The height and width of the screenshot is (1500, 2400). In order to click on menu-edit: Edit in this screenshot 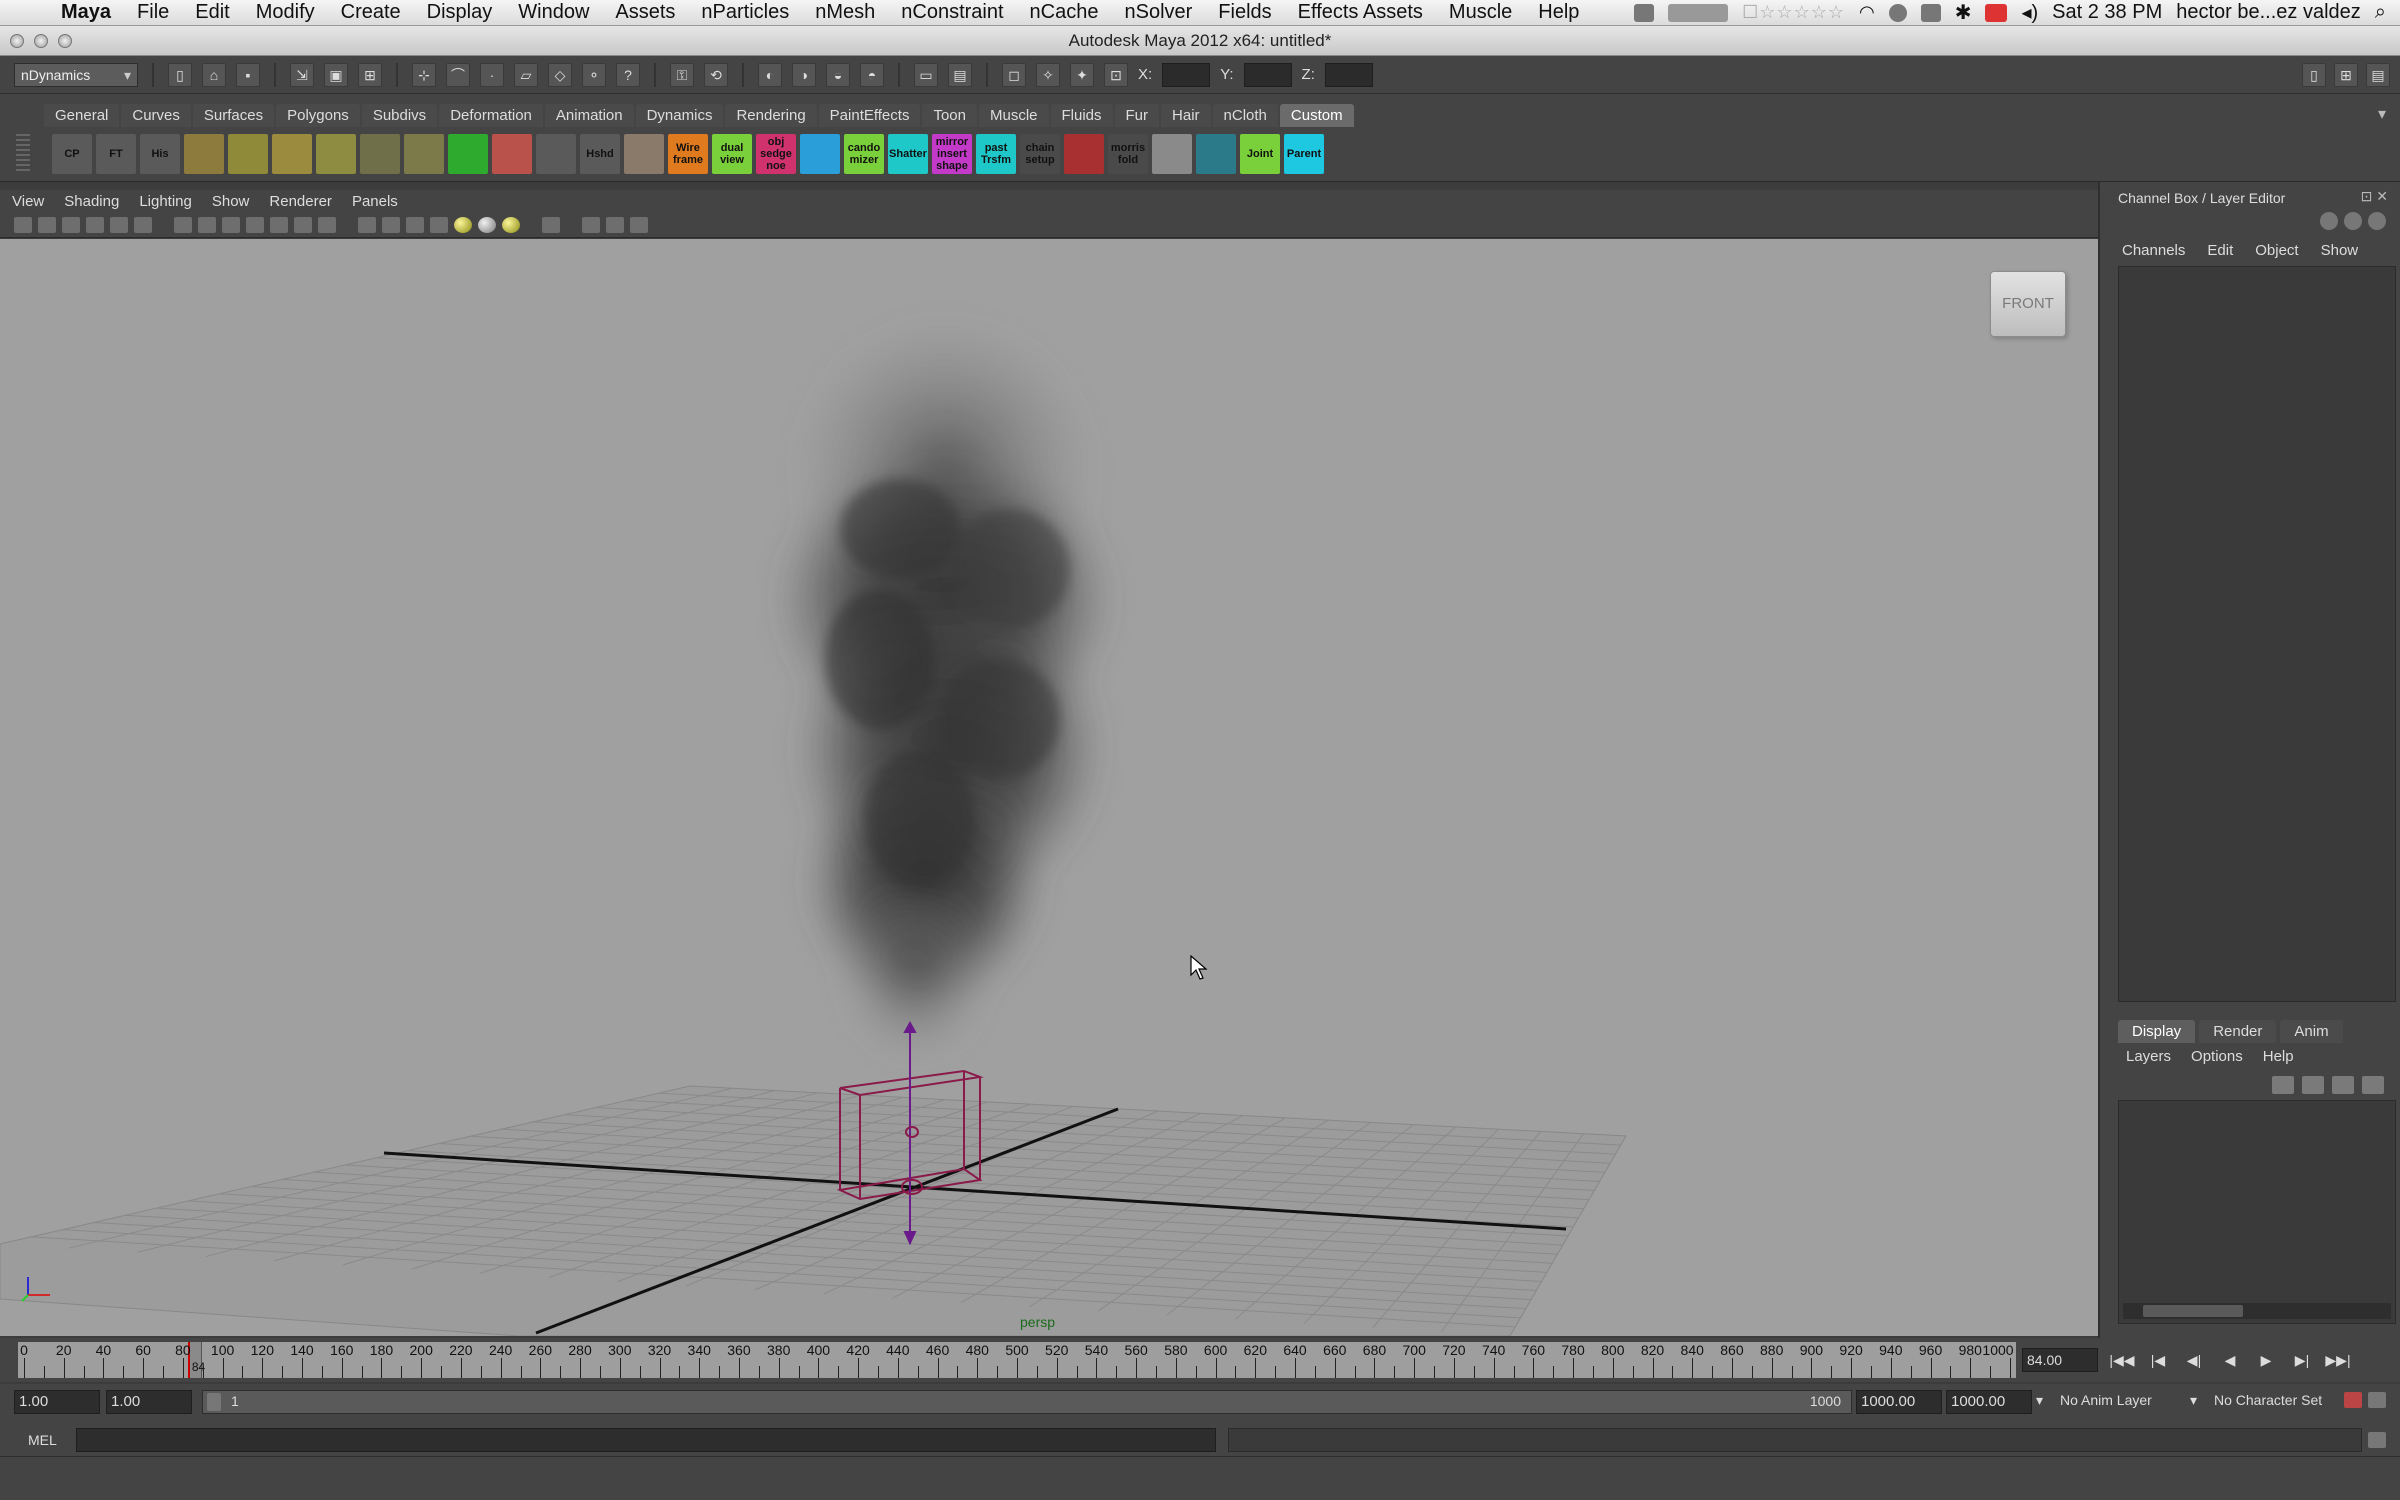, I will do `click(212, 12)`.